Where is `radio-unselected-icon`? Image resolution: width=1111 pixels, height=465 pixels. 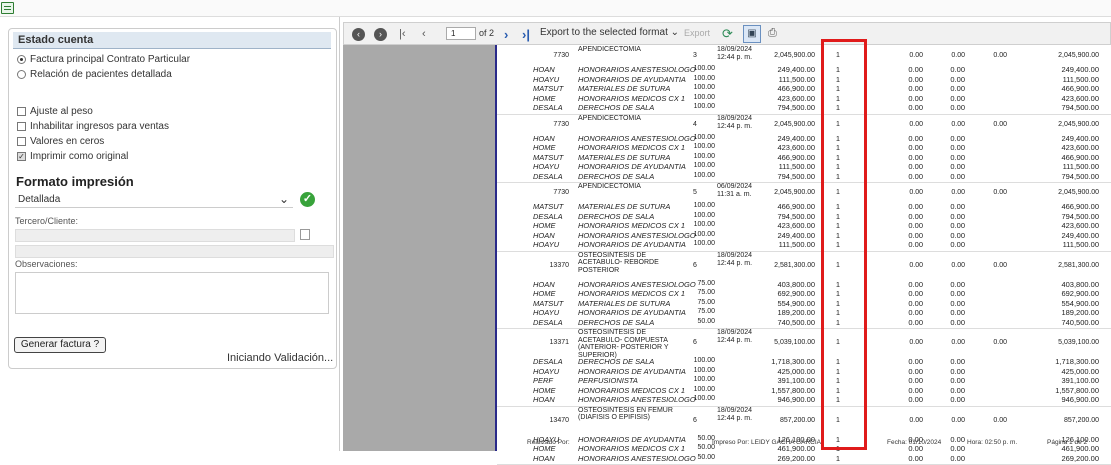 radio-unselected-icon is located at coordinates (21, 74).